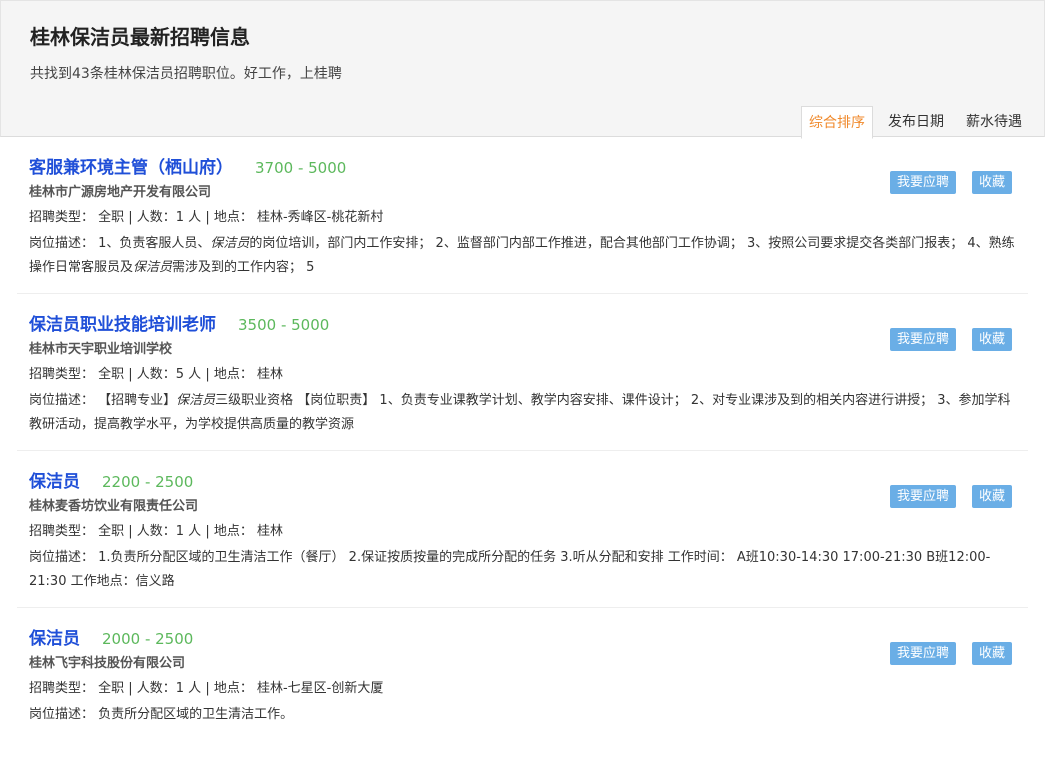  What do you see at coordinates (243, 267) in the screenshot?
I see `description-text: 需涉及到的工作内容； 5` at bounding box center [243, 267].